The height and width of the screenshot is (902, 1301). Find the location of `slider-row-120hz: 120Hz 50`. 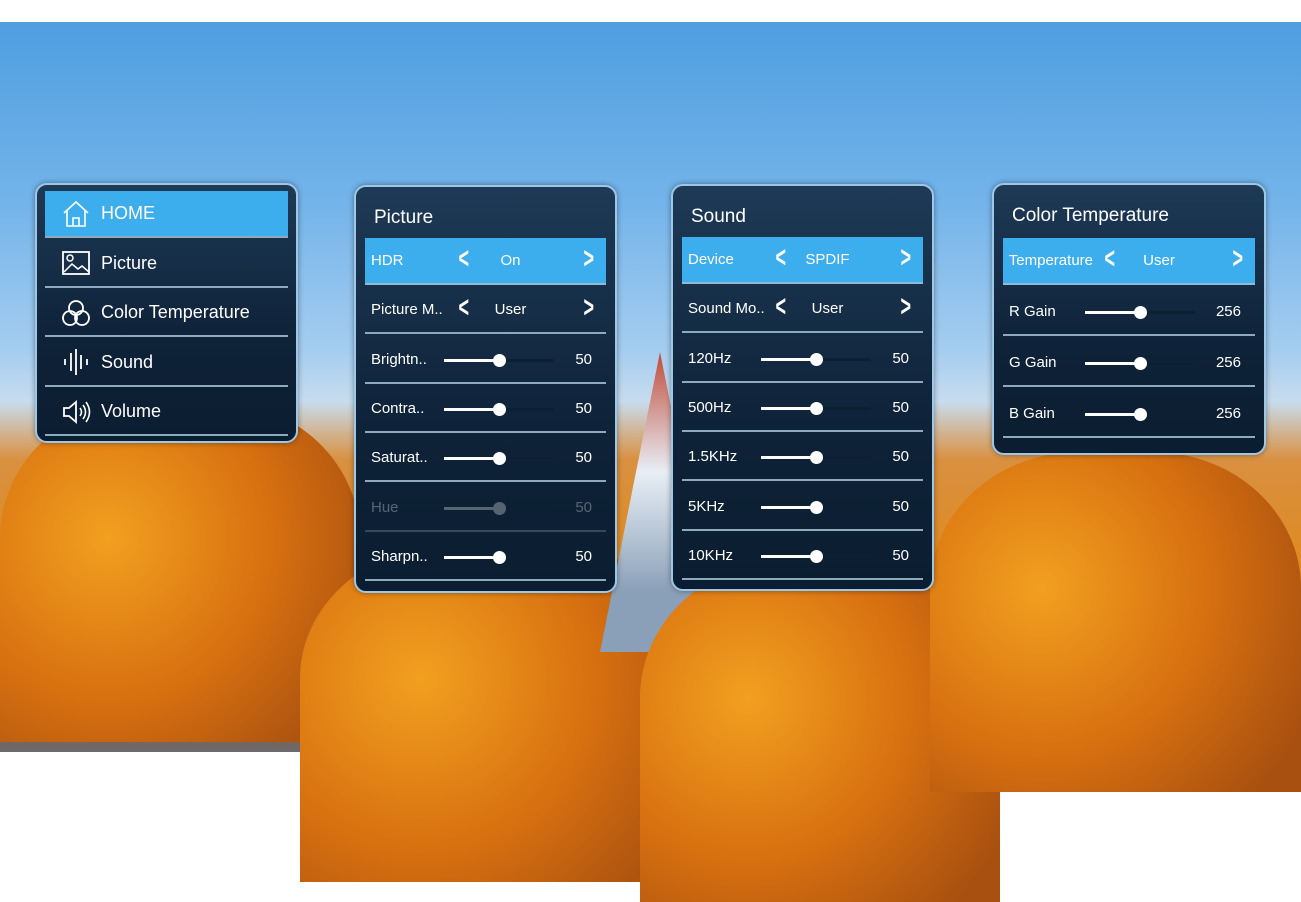

slider-row-120hz: 120Hz 50 is located at coordinates (802, 359).